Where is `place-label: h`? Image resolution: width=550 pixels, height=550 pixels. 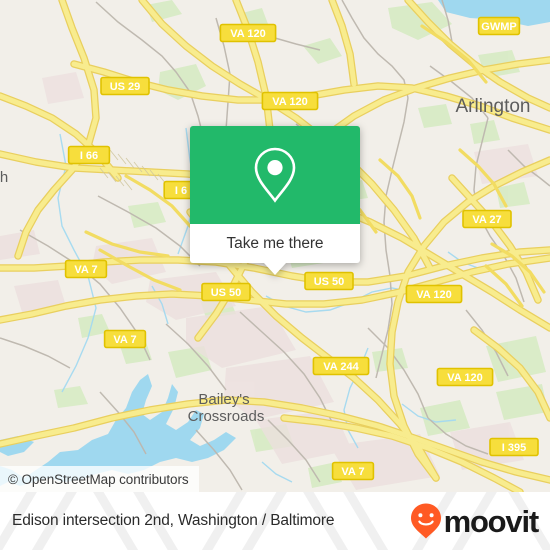 place-label: h is located at coordinates (4, 177).